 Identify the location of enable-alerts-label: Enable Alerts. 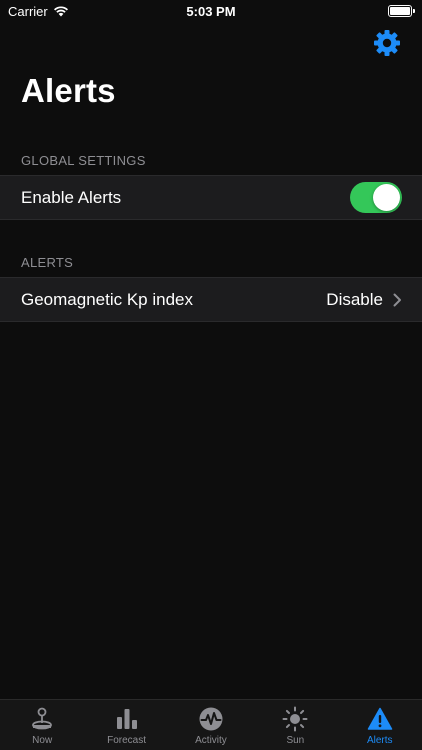
(71, 197).